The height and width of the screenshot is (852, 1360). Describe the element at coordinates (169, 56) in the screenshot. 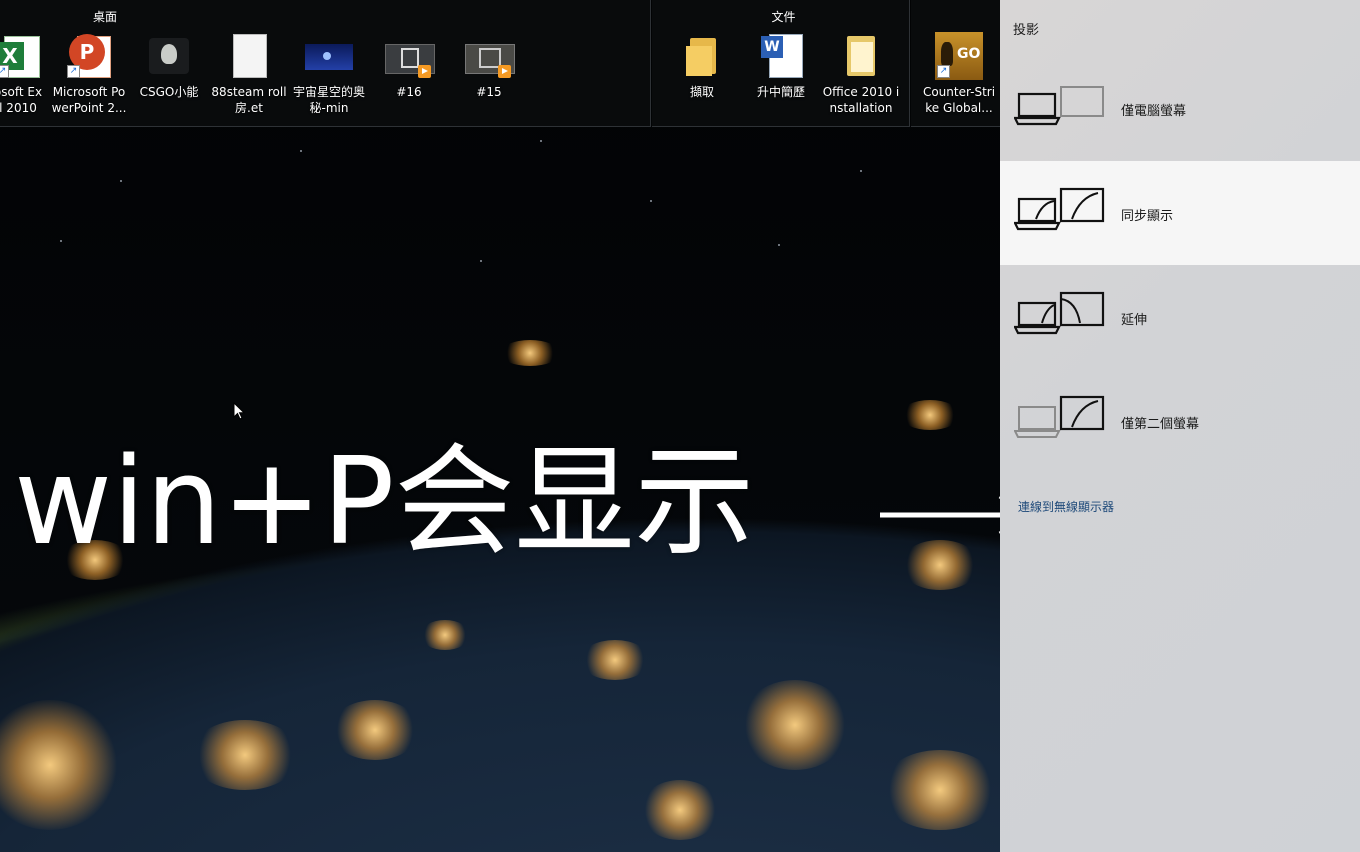

I see `csgo-icon` at that location.